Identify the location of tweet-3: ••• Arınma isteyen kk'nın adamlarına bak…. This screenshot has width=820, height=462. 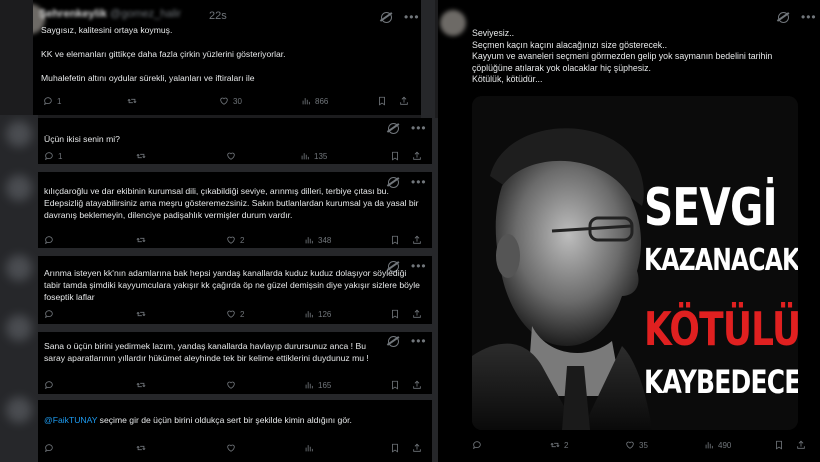
(235, 290).